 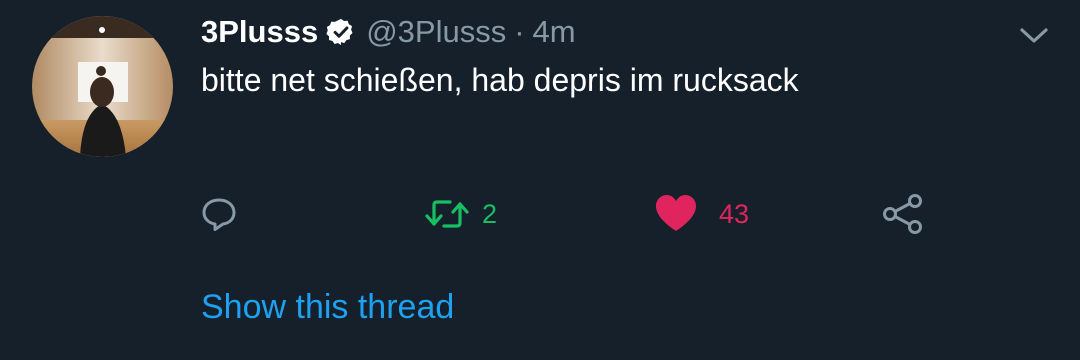 I want to click on timestamp: 4m, so click(x=554, y=32).